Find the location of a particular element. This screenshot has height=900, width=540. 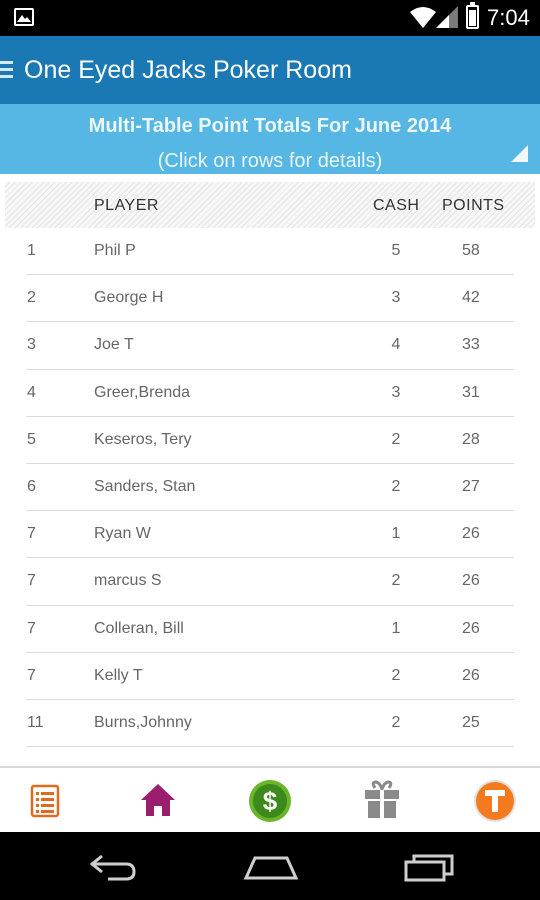

row-rank: 2 is located at coordinates (31, 298).